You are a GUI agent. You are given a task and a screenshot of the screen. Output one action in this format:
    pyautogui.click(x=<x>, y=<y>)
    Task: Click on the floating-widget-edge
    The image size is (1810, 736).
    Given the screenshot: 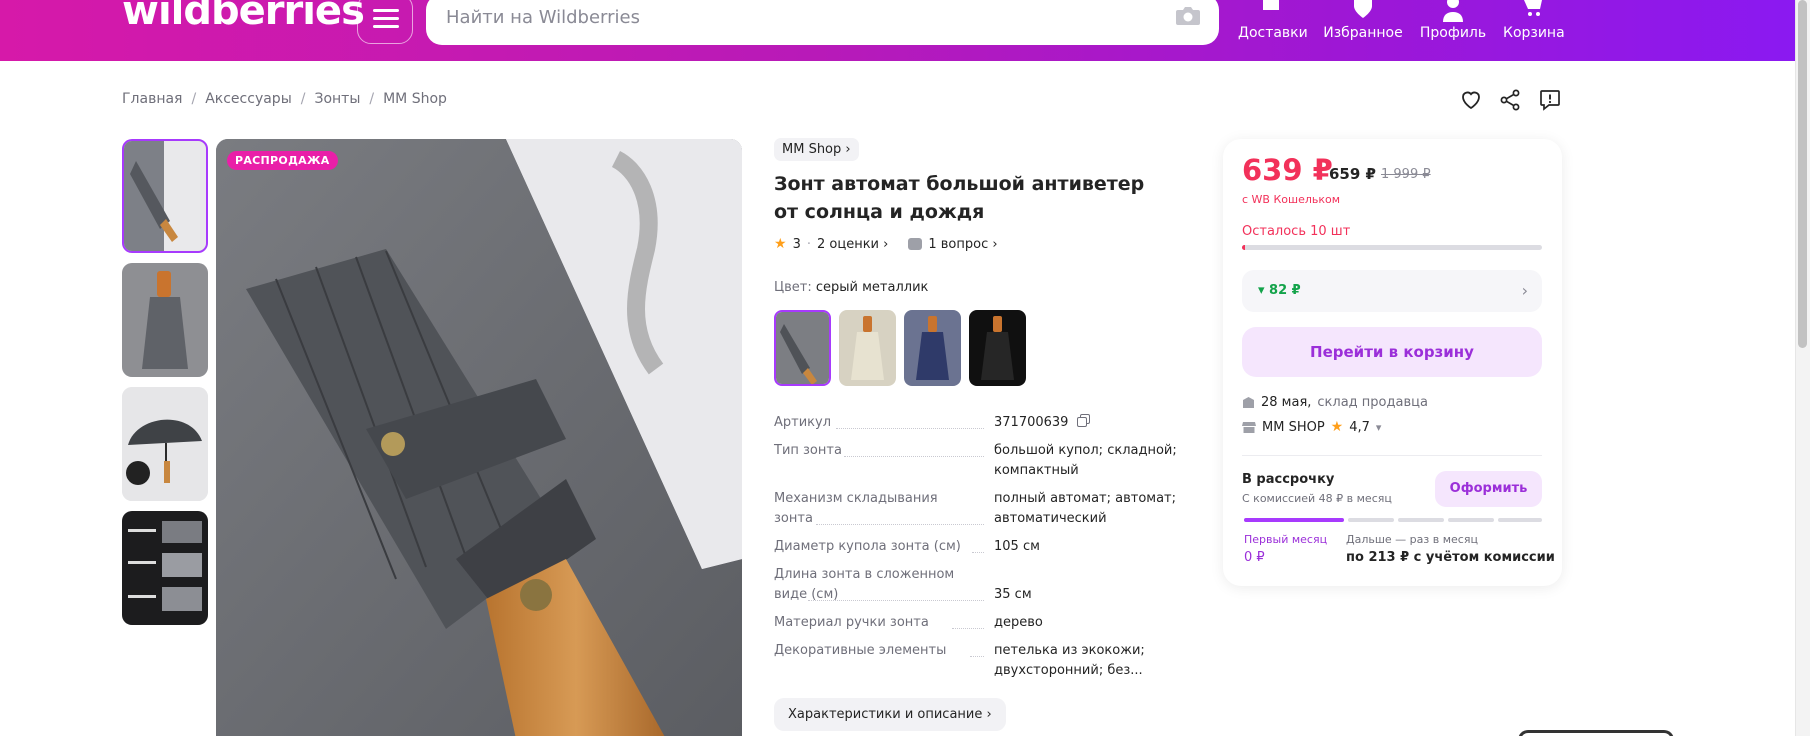 What is the action you would take?
    pyautogui.click(x=1596, y=733)
    